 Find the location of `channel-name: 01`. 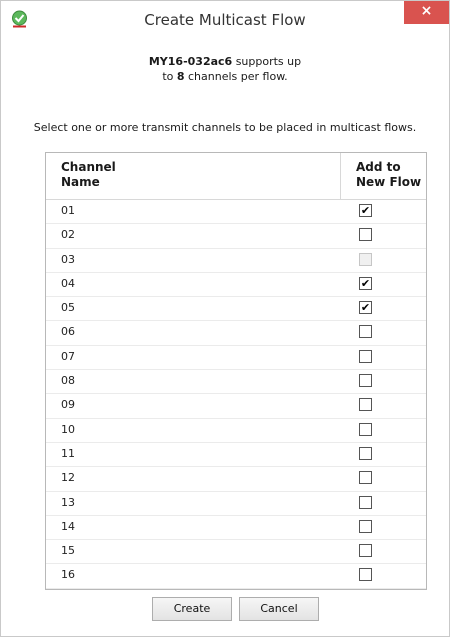

channel-name: 01 is located at coordinates (68, 210).